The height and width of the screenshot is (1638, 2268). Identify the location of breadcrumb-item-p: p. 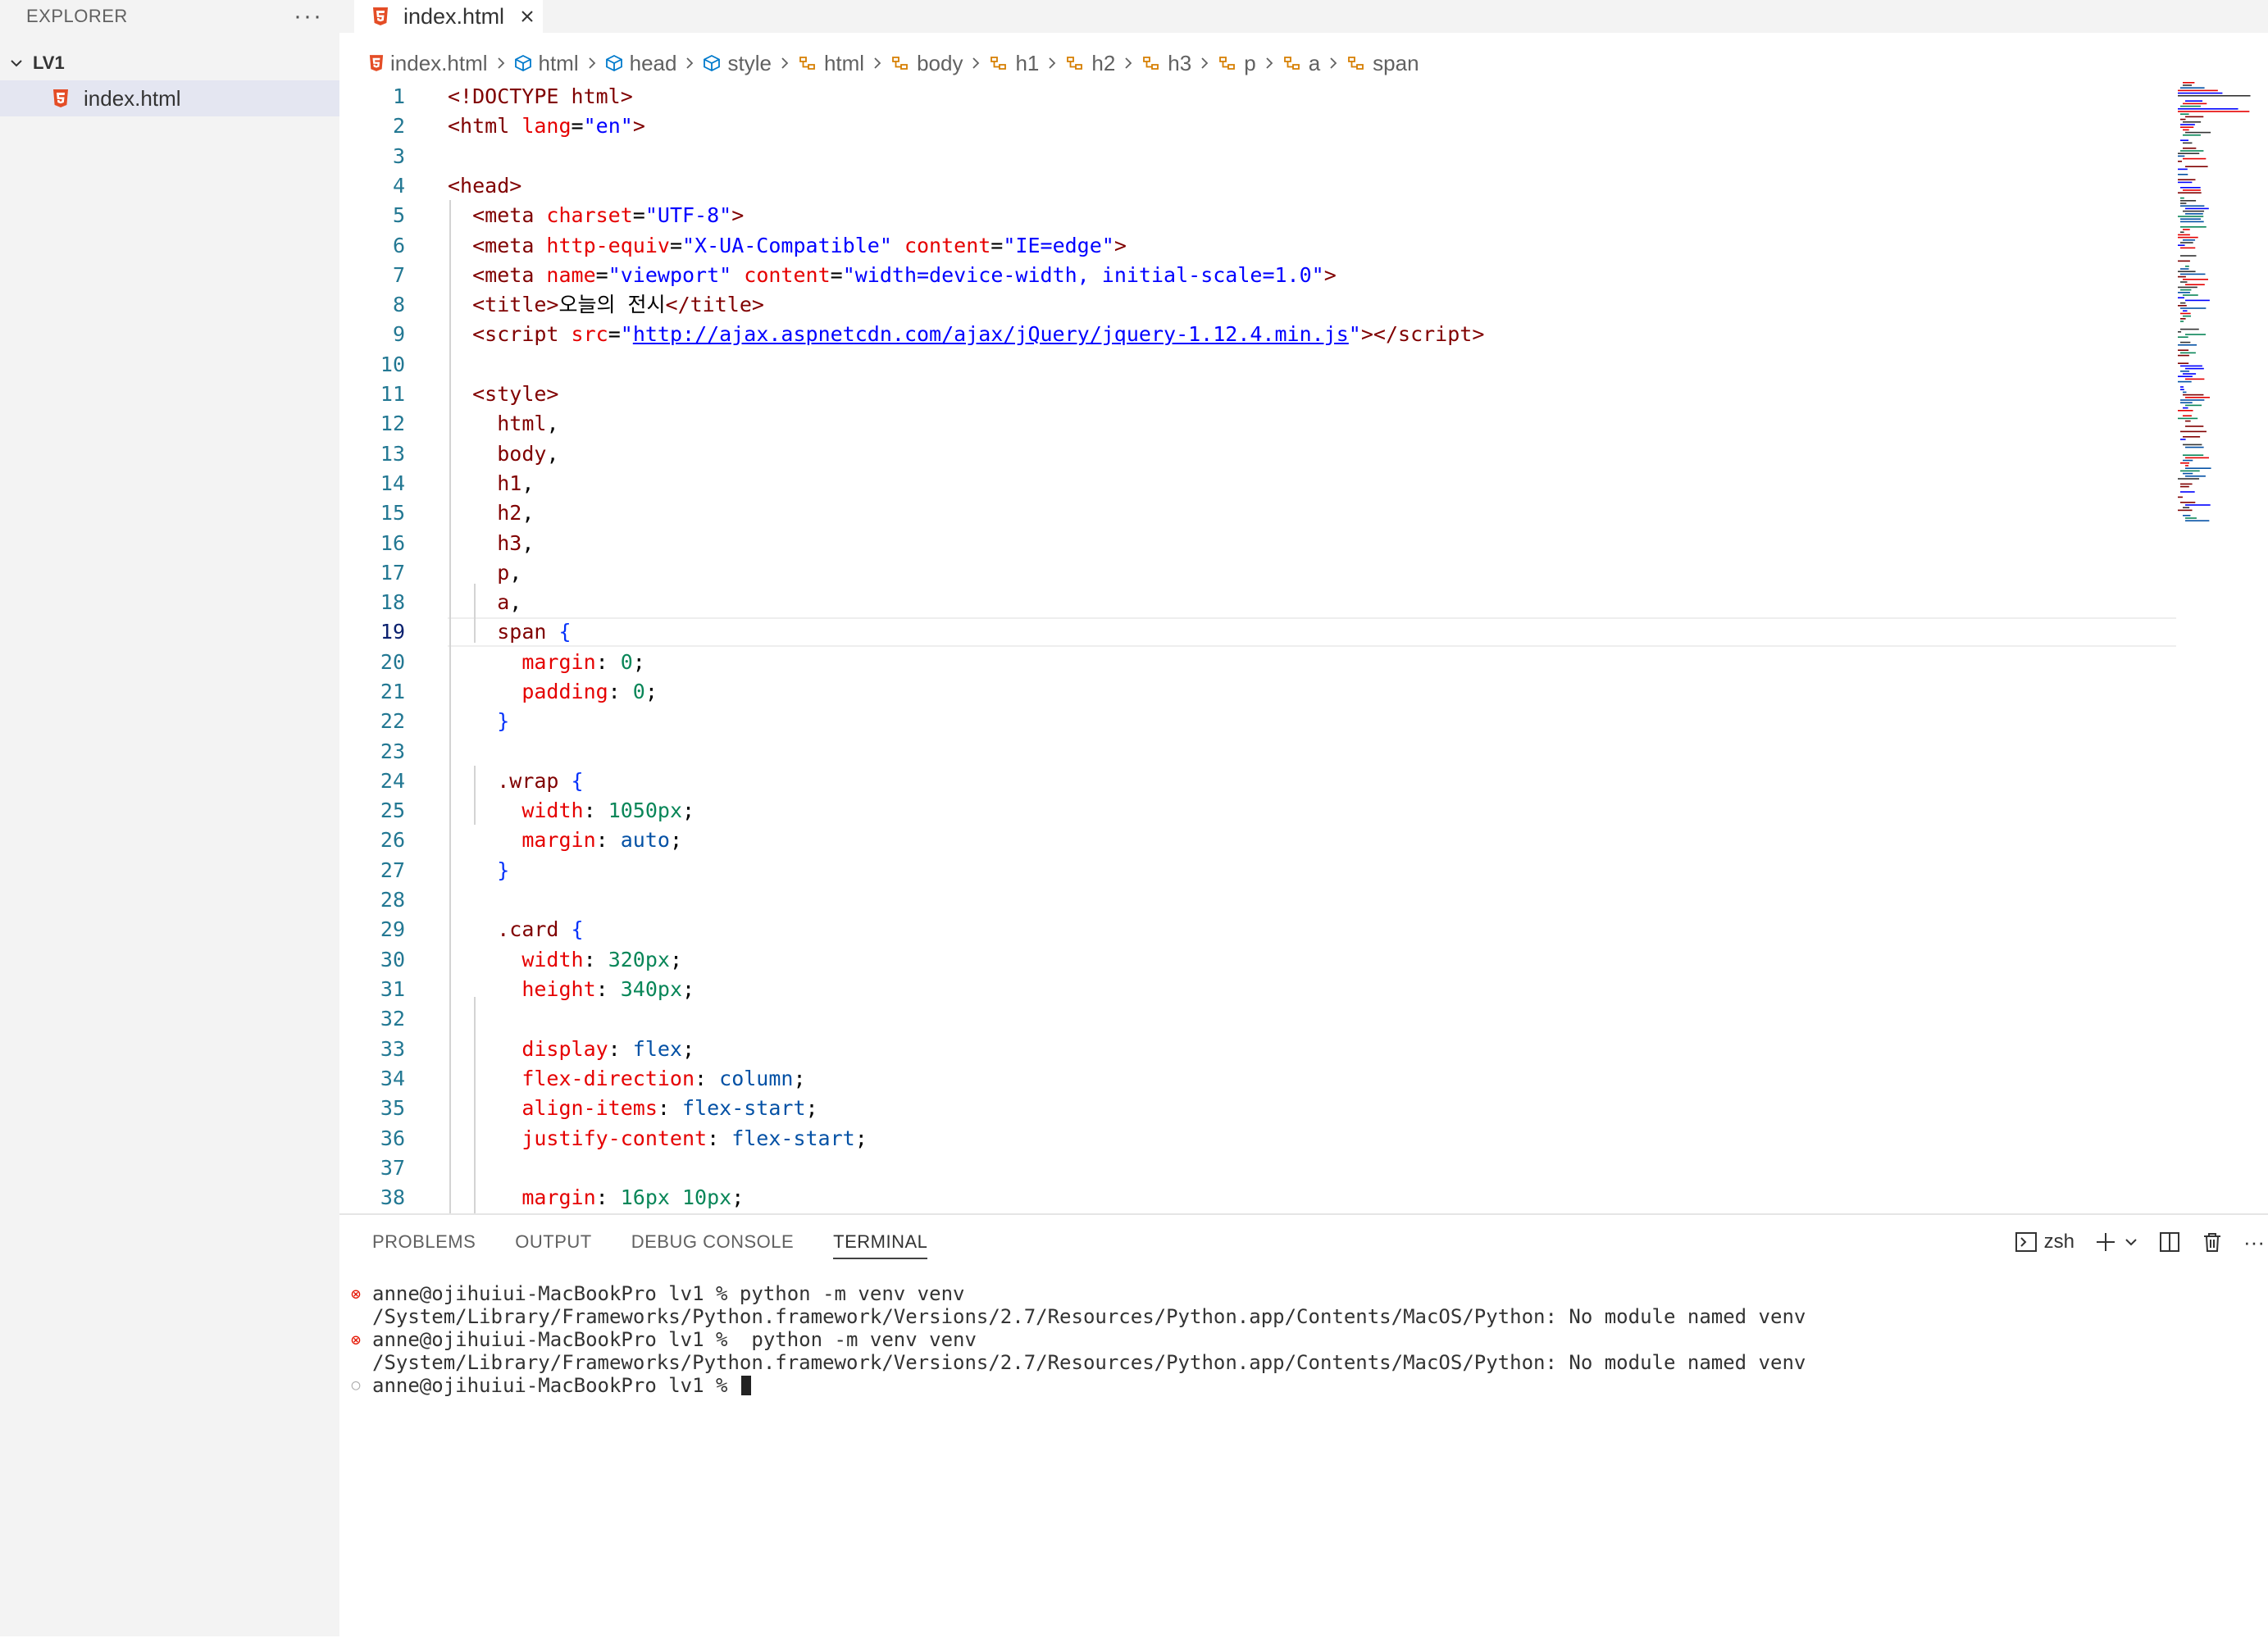
(1237, 63).